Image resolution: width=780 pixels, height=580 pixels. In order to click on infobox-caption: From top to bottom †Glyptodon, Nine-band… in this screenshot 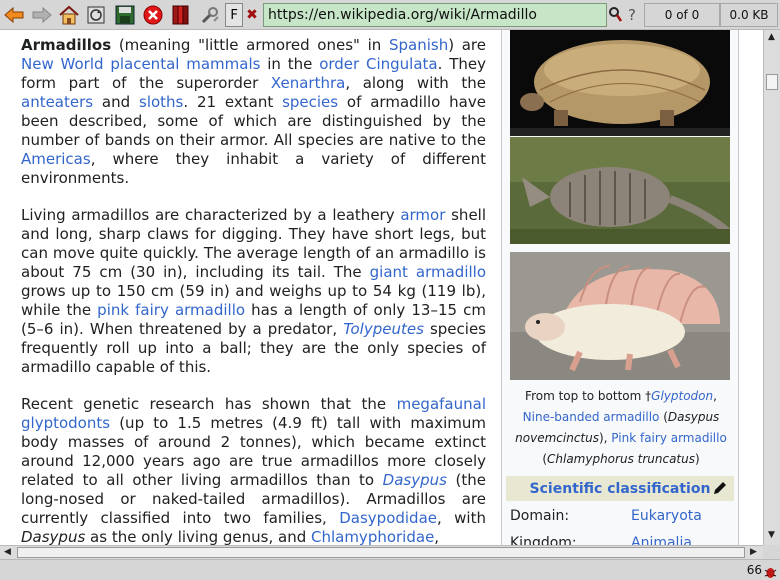, I will do `click(621, 428)`.